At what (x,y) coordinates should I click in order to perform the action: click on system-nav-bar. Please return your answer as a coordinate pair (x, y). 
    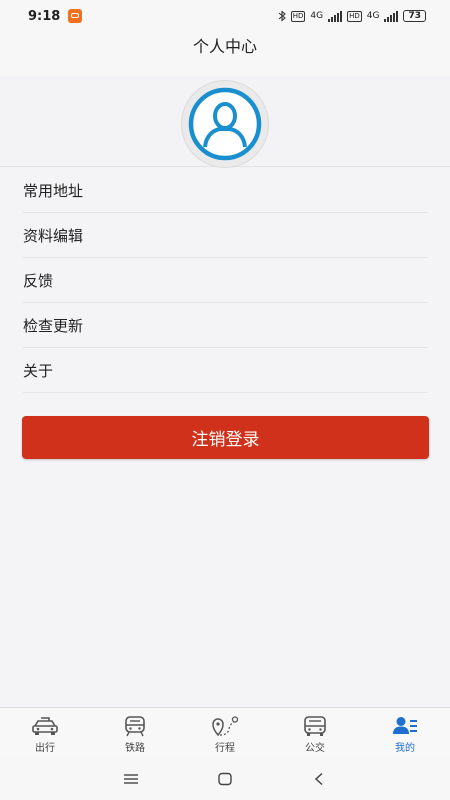
    Looking at the image, I should click on (225, 778).